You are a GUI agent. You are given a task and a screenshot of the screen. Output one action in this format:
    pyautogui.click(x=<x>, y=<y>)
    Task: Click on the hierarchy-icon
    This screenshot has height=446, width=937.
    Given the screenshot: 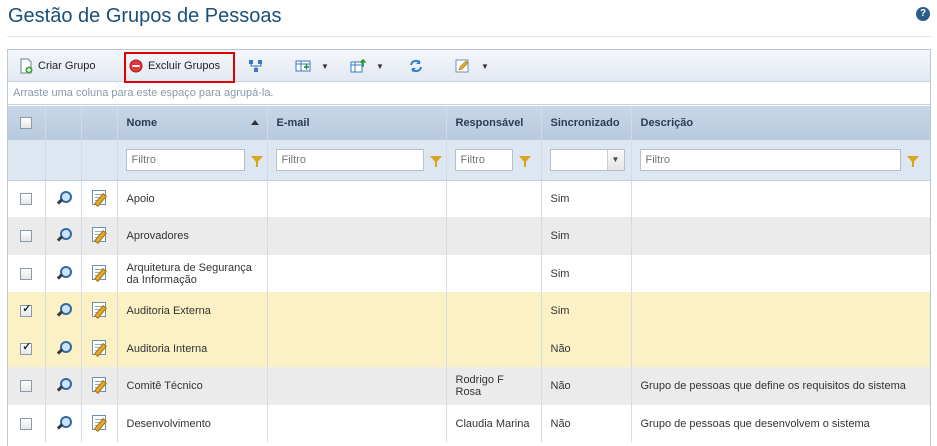 What is the action you would take?
    pyautogui.click(x=256, y=66)
    